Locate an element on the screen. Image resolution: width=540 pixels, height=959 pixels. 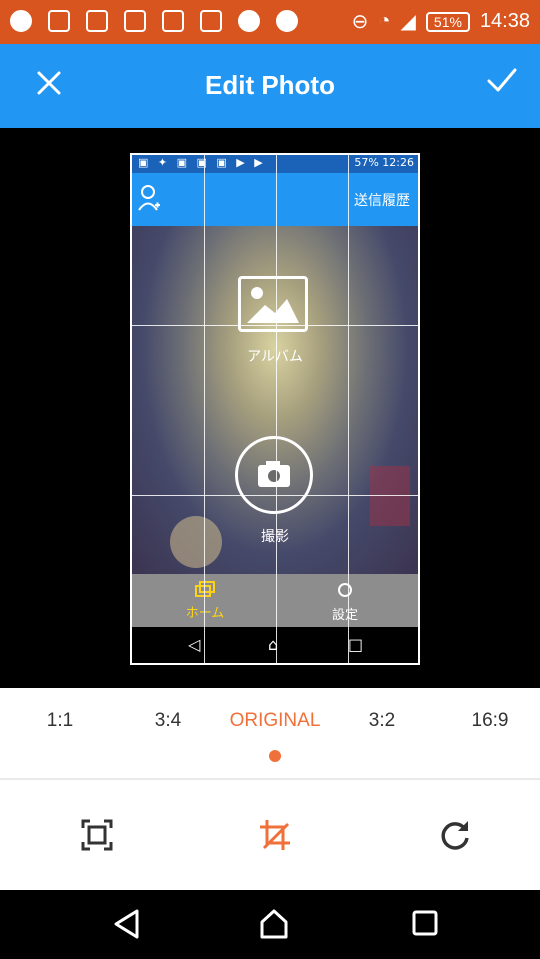
notification-icons is located at coordinates (154, 21).